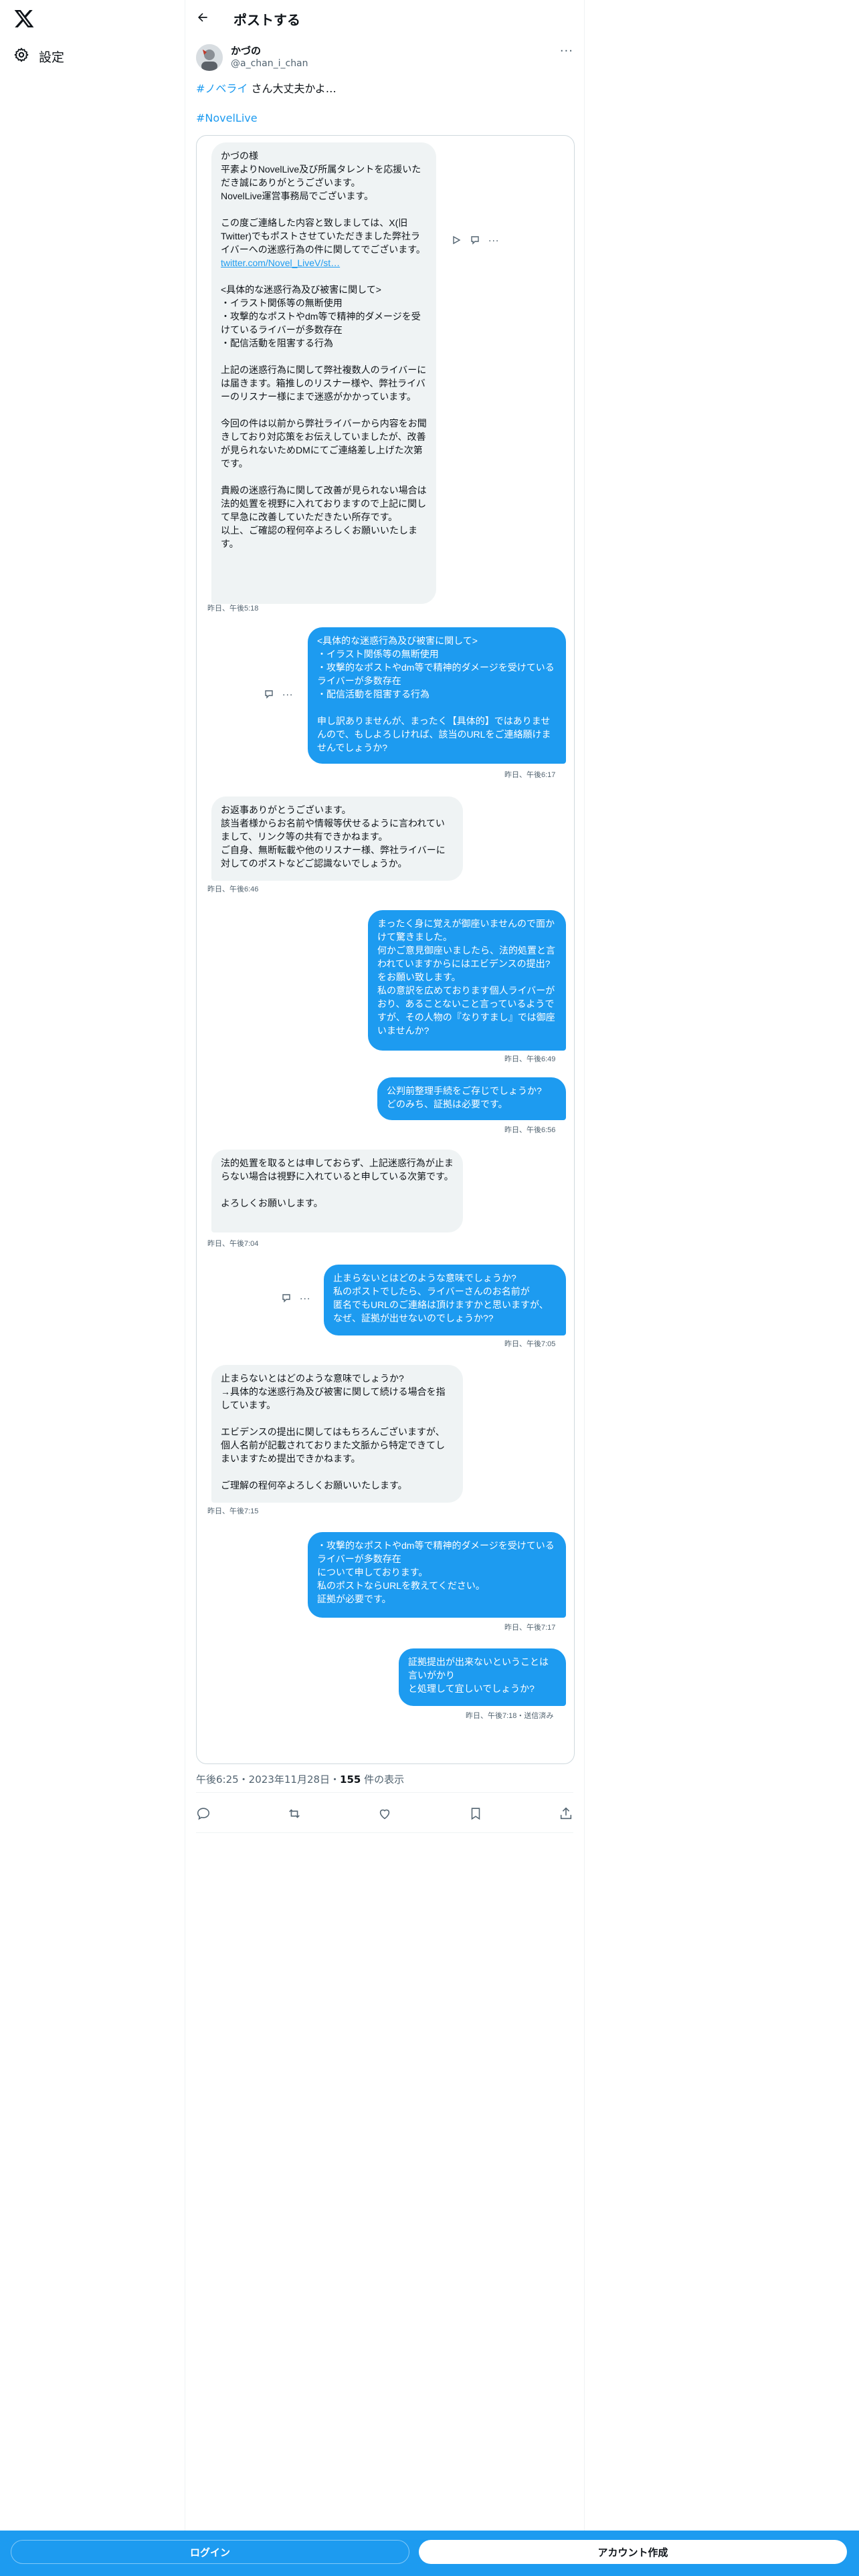 This screenshot has width=859, height=2576. I want to click on bottom-signin-bar: ログイン アカウント作成, so click(429, 2553).